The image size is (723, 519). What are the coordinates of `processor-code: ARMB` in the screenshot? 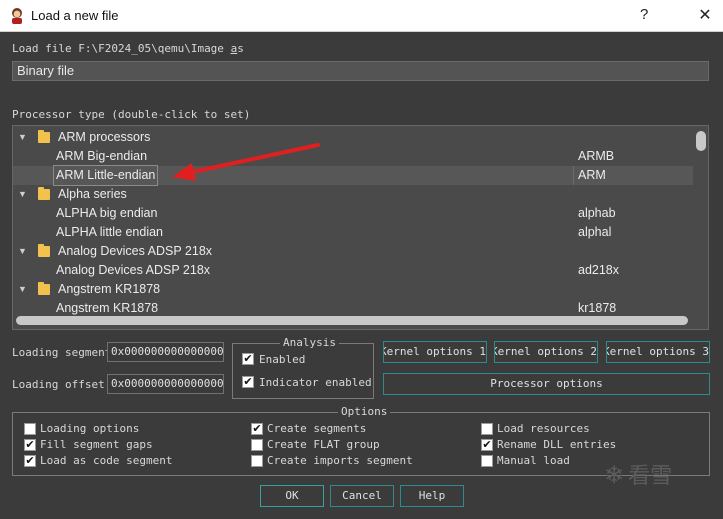 It's located at (596, 156).